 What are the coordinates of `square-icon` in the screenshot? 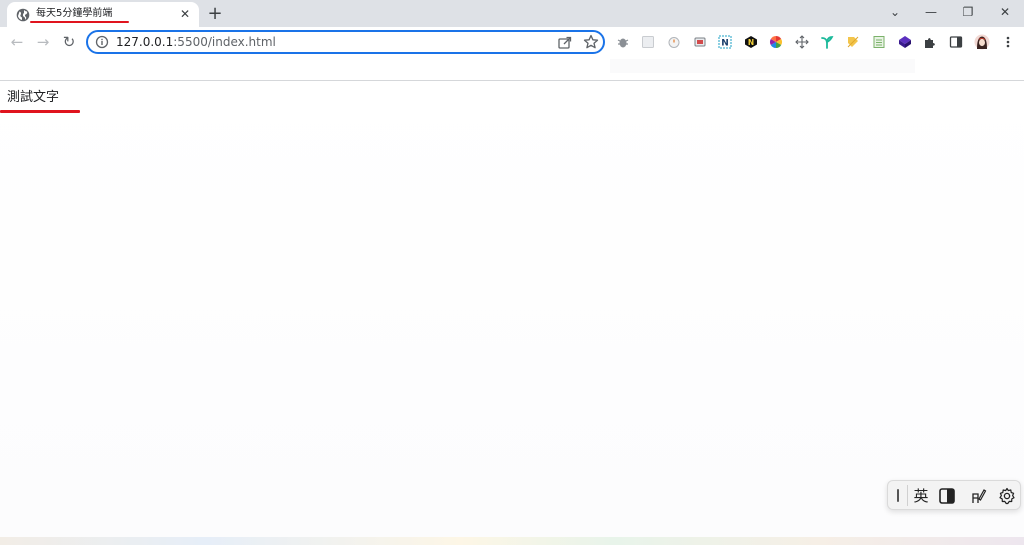 It's located at (648, 42).